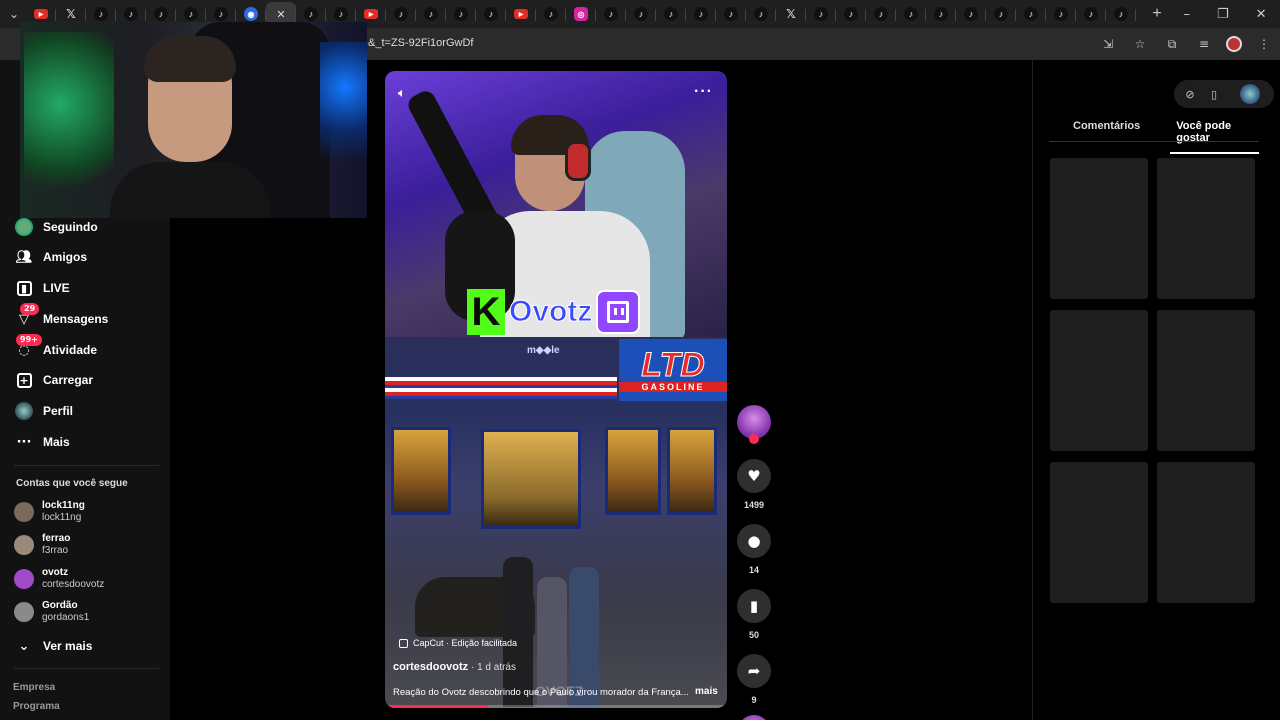 Image resolution: width=1280 pixels, height=720 pixels. What do you see at coordinates (55, 347) in the screenshot?
I see `sidebar-item-activity: ◌ 99+ Atividade` at bounding box center [55, 347].